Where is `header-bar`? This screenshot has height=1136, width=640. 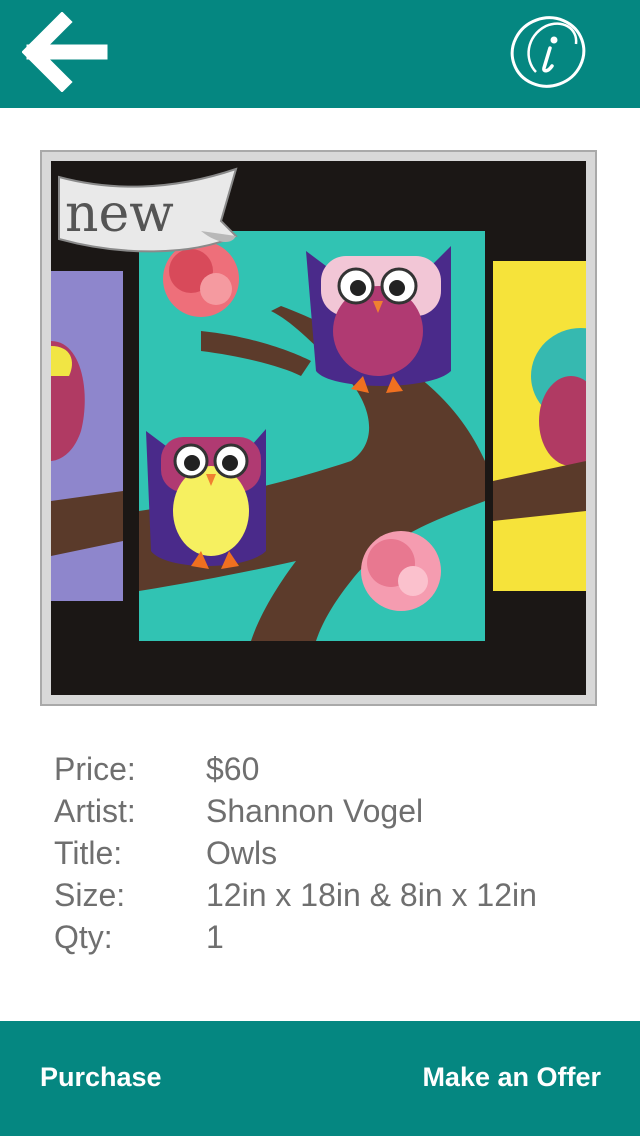
header-bar is located at coordinates (320, 54).